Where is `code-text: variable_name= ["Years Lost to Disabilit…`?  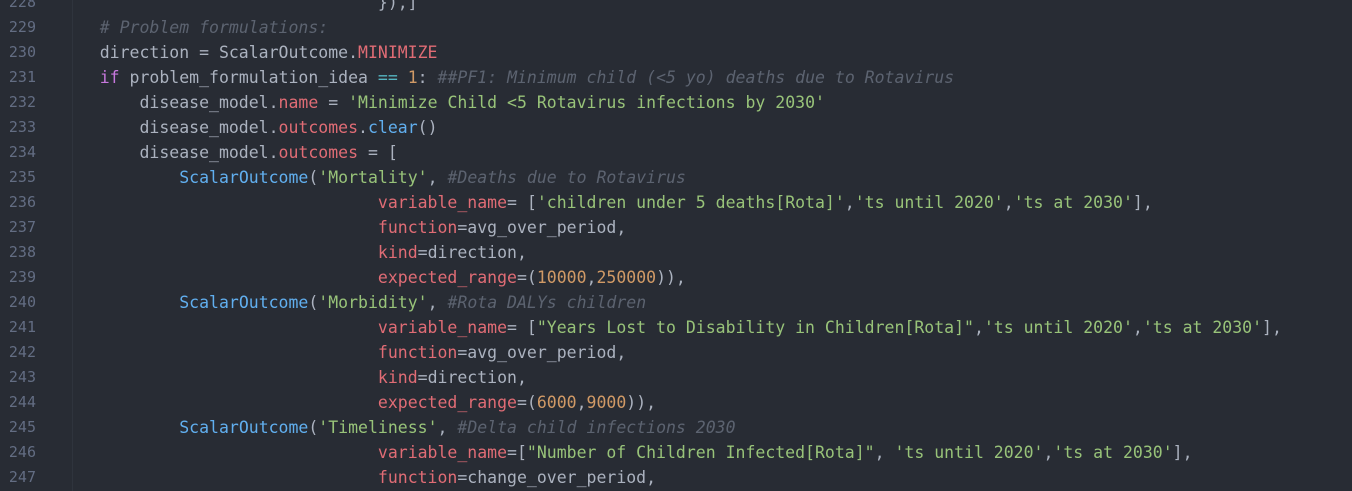
code-text: variable_name= ["Years Lost to Disabilit… is located at coordinates (671, 327).